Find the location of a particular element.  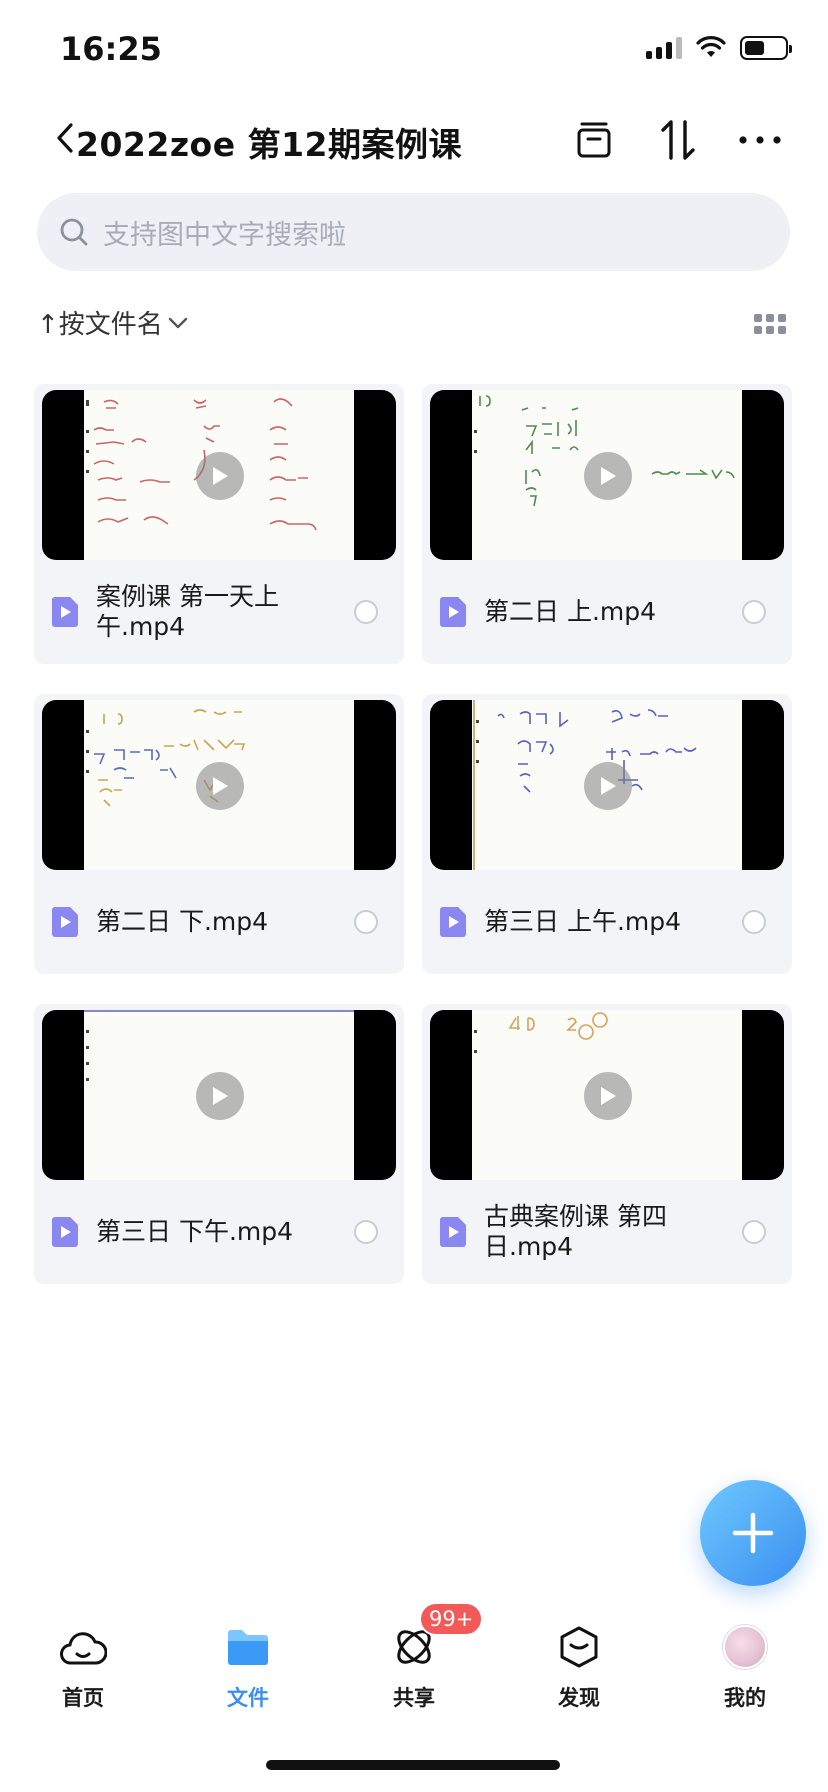

file-name: 案例课 第一天上午.mp4 is located at coordinates (187, 611).